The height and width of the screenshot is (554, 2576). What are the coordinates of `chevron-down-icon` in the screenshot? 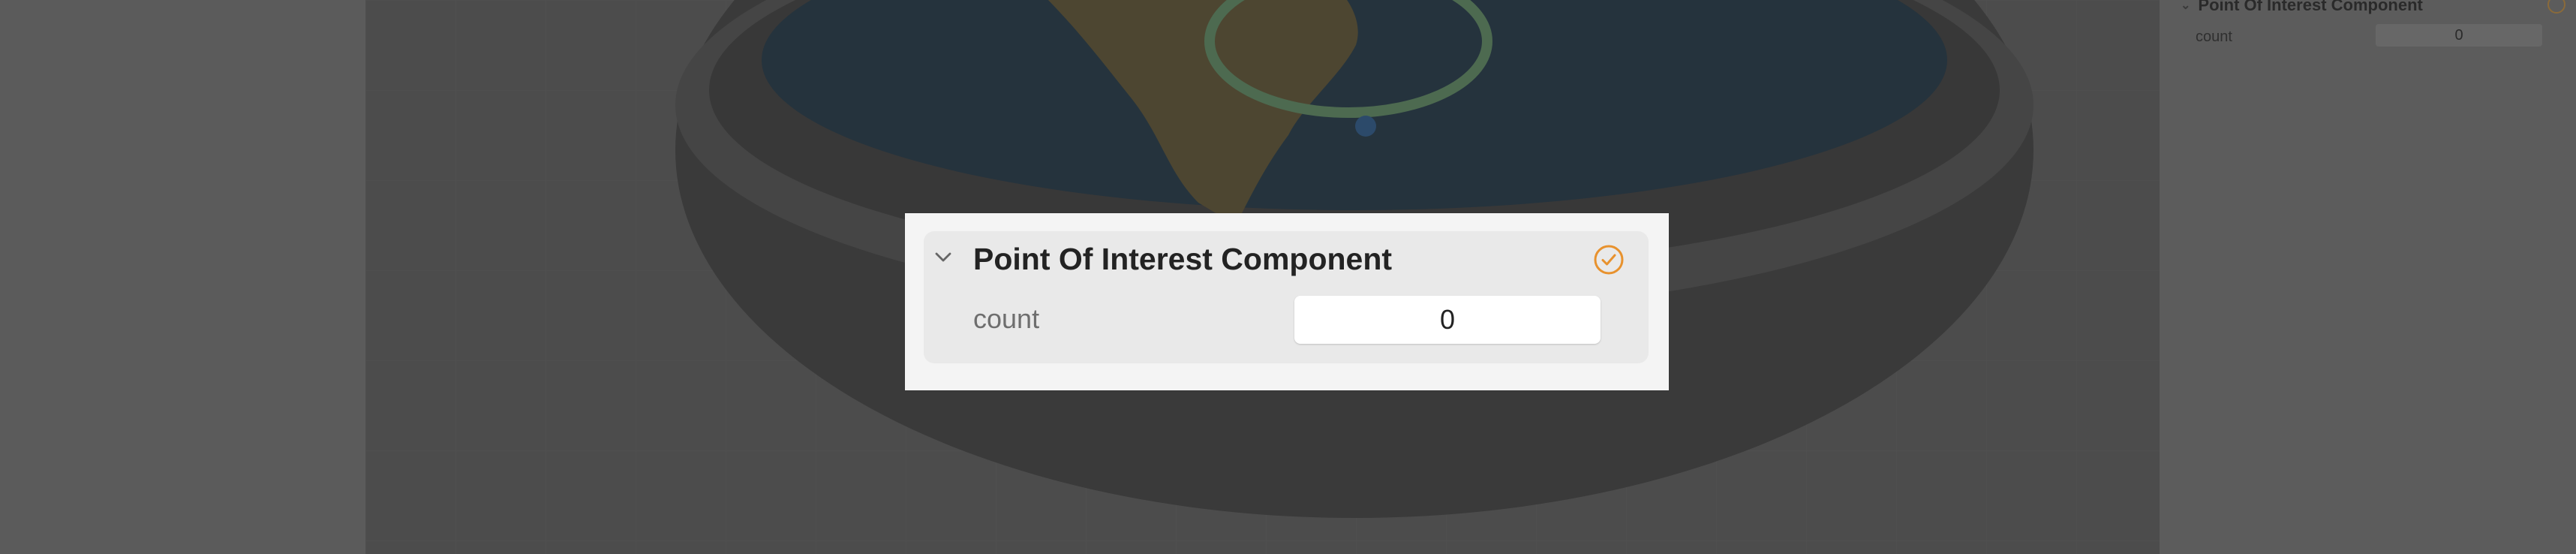 It's located at (943, 257).